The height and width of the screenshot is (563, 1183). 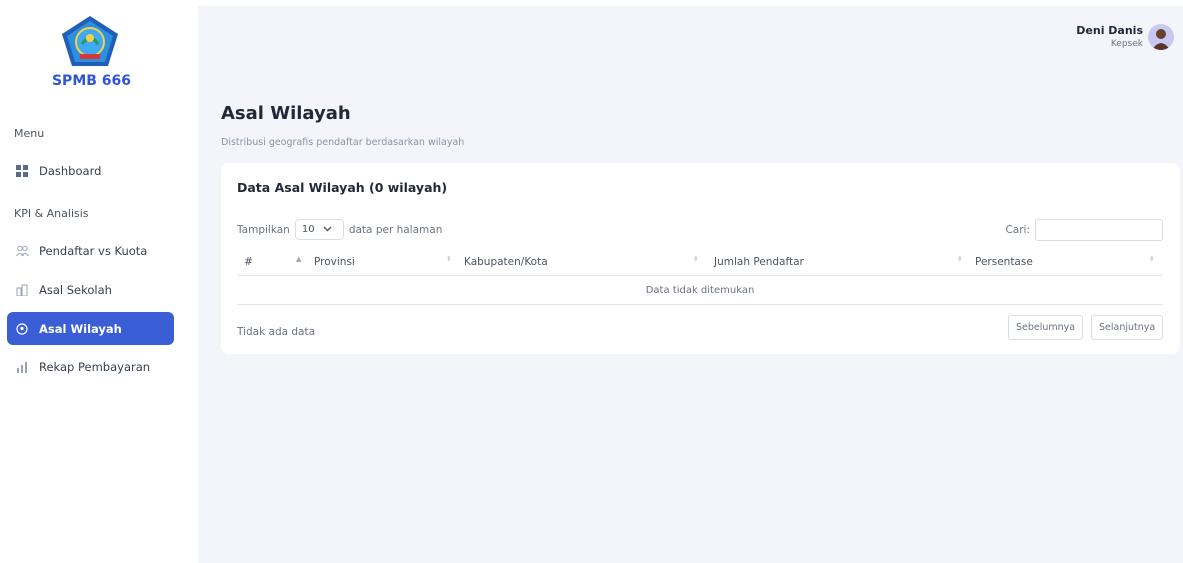 What do you see at coordinates (759, 262) in the screenshot?
I see `column-header-jumlah-pendaftar: Jumlah Pendaftar` at bounding box center [759, 262].